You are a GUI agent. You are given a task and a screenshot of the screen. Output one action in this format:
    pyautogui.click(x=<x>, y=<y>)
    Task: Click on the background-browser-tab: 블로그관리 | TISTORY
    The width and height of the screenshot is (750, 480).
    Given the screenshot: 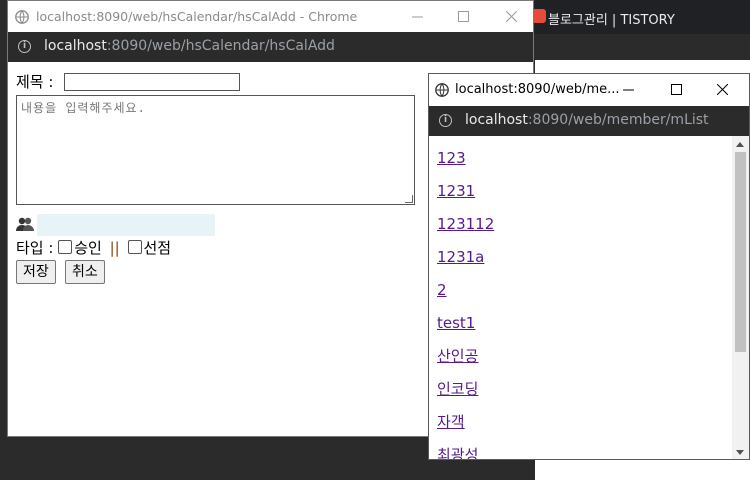 What is the action you would take?
    pyautogui.click(x=635, y=17)
    